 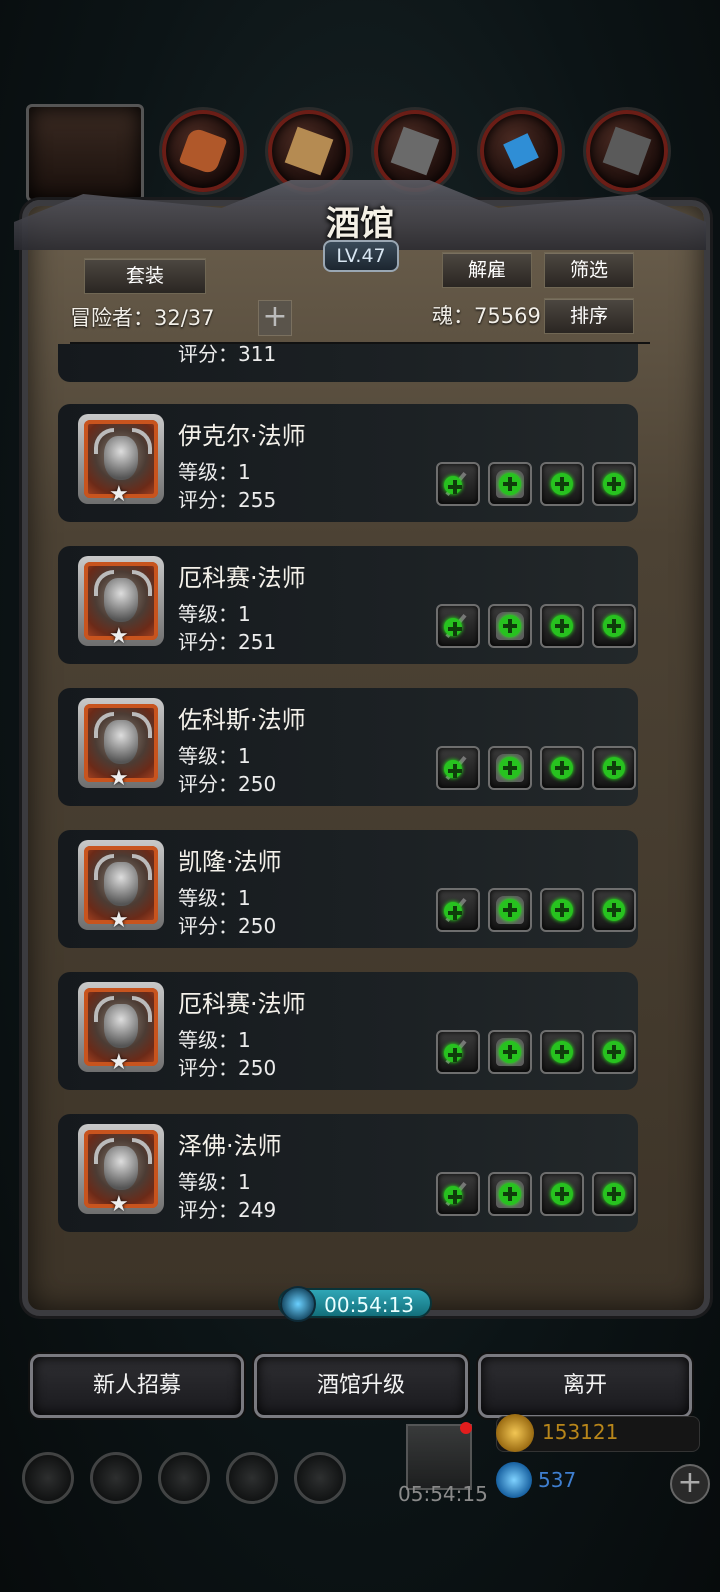 What do you see at coordinates (227, 500) in the screenshot?
I see `score-label: 评分：255` at bounding box center [227, 500].